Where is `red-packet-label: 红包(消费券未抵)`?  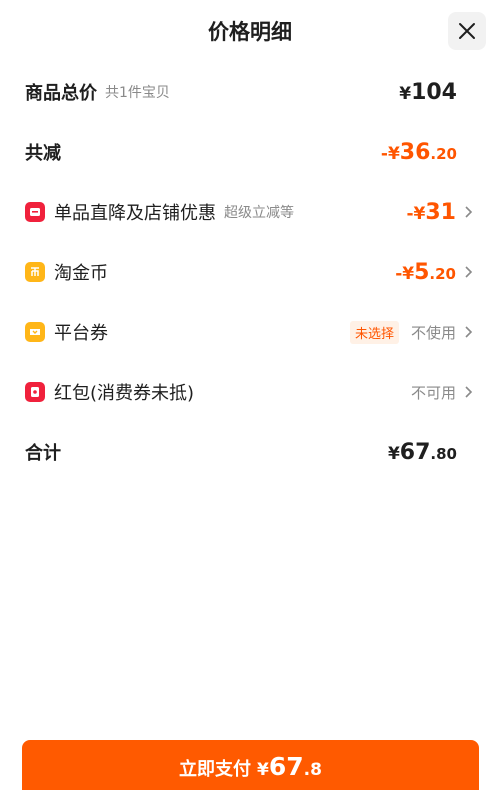 red-packet-label: 红包(消费券未抵) is located at coordinates (124, 393).